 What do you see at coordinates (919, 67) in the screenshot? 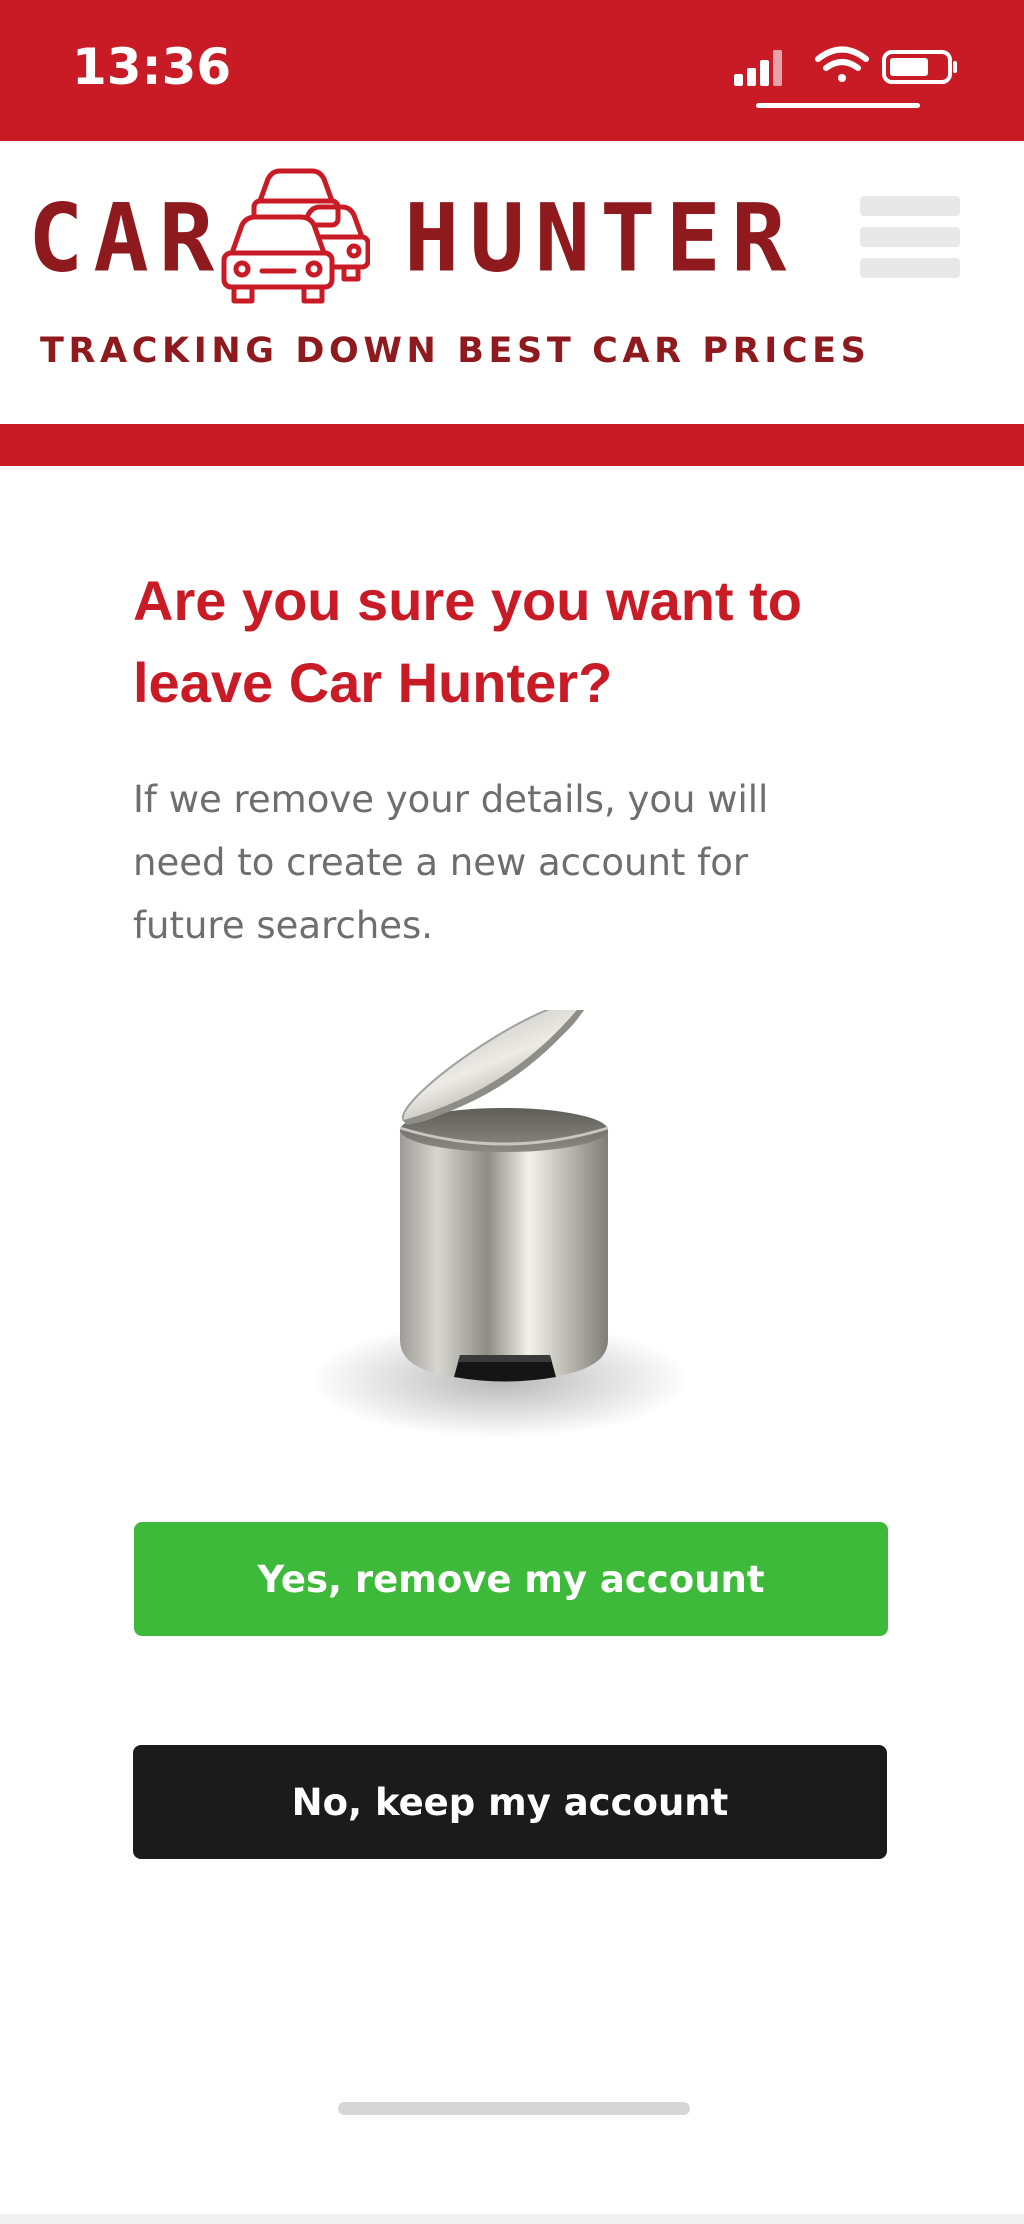
I see `battery-icon` at bounding box center [919, 67].